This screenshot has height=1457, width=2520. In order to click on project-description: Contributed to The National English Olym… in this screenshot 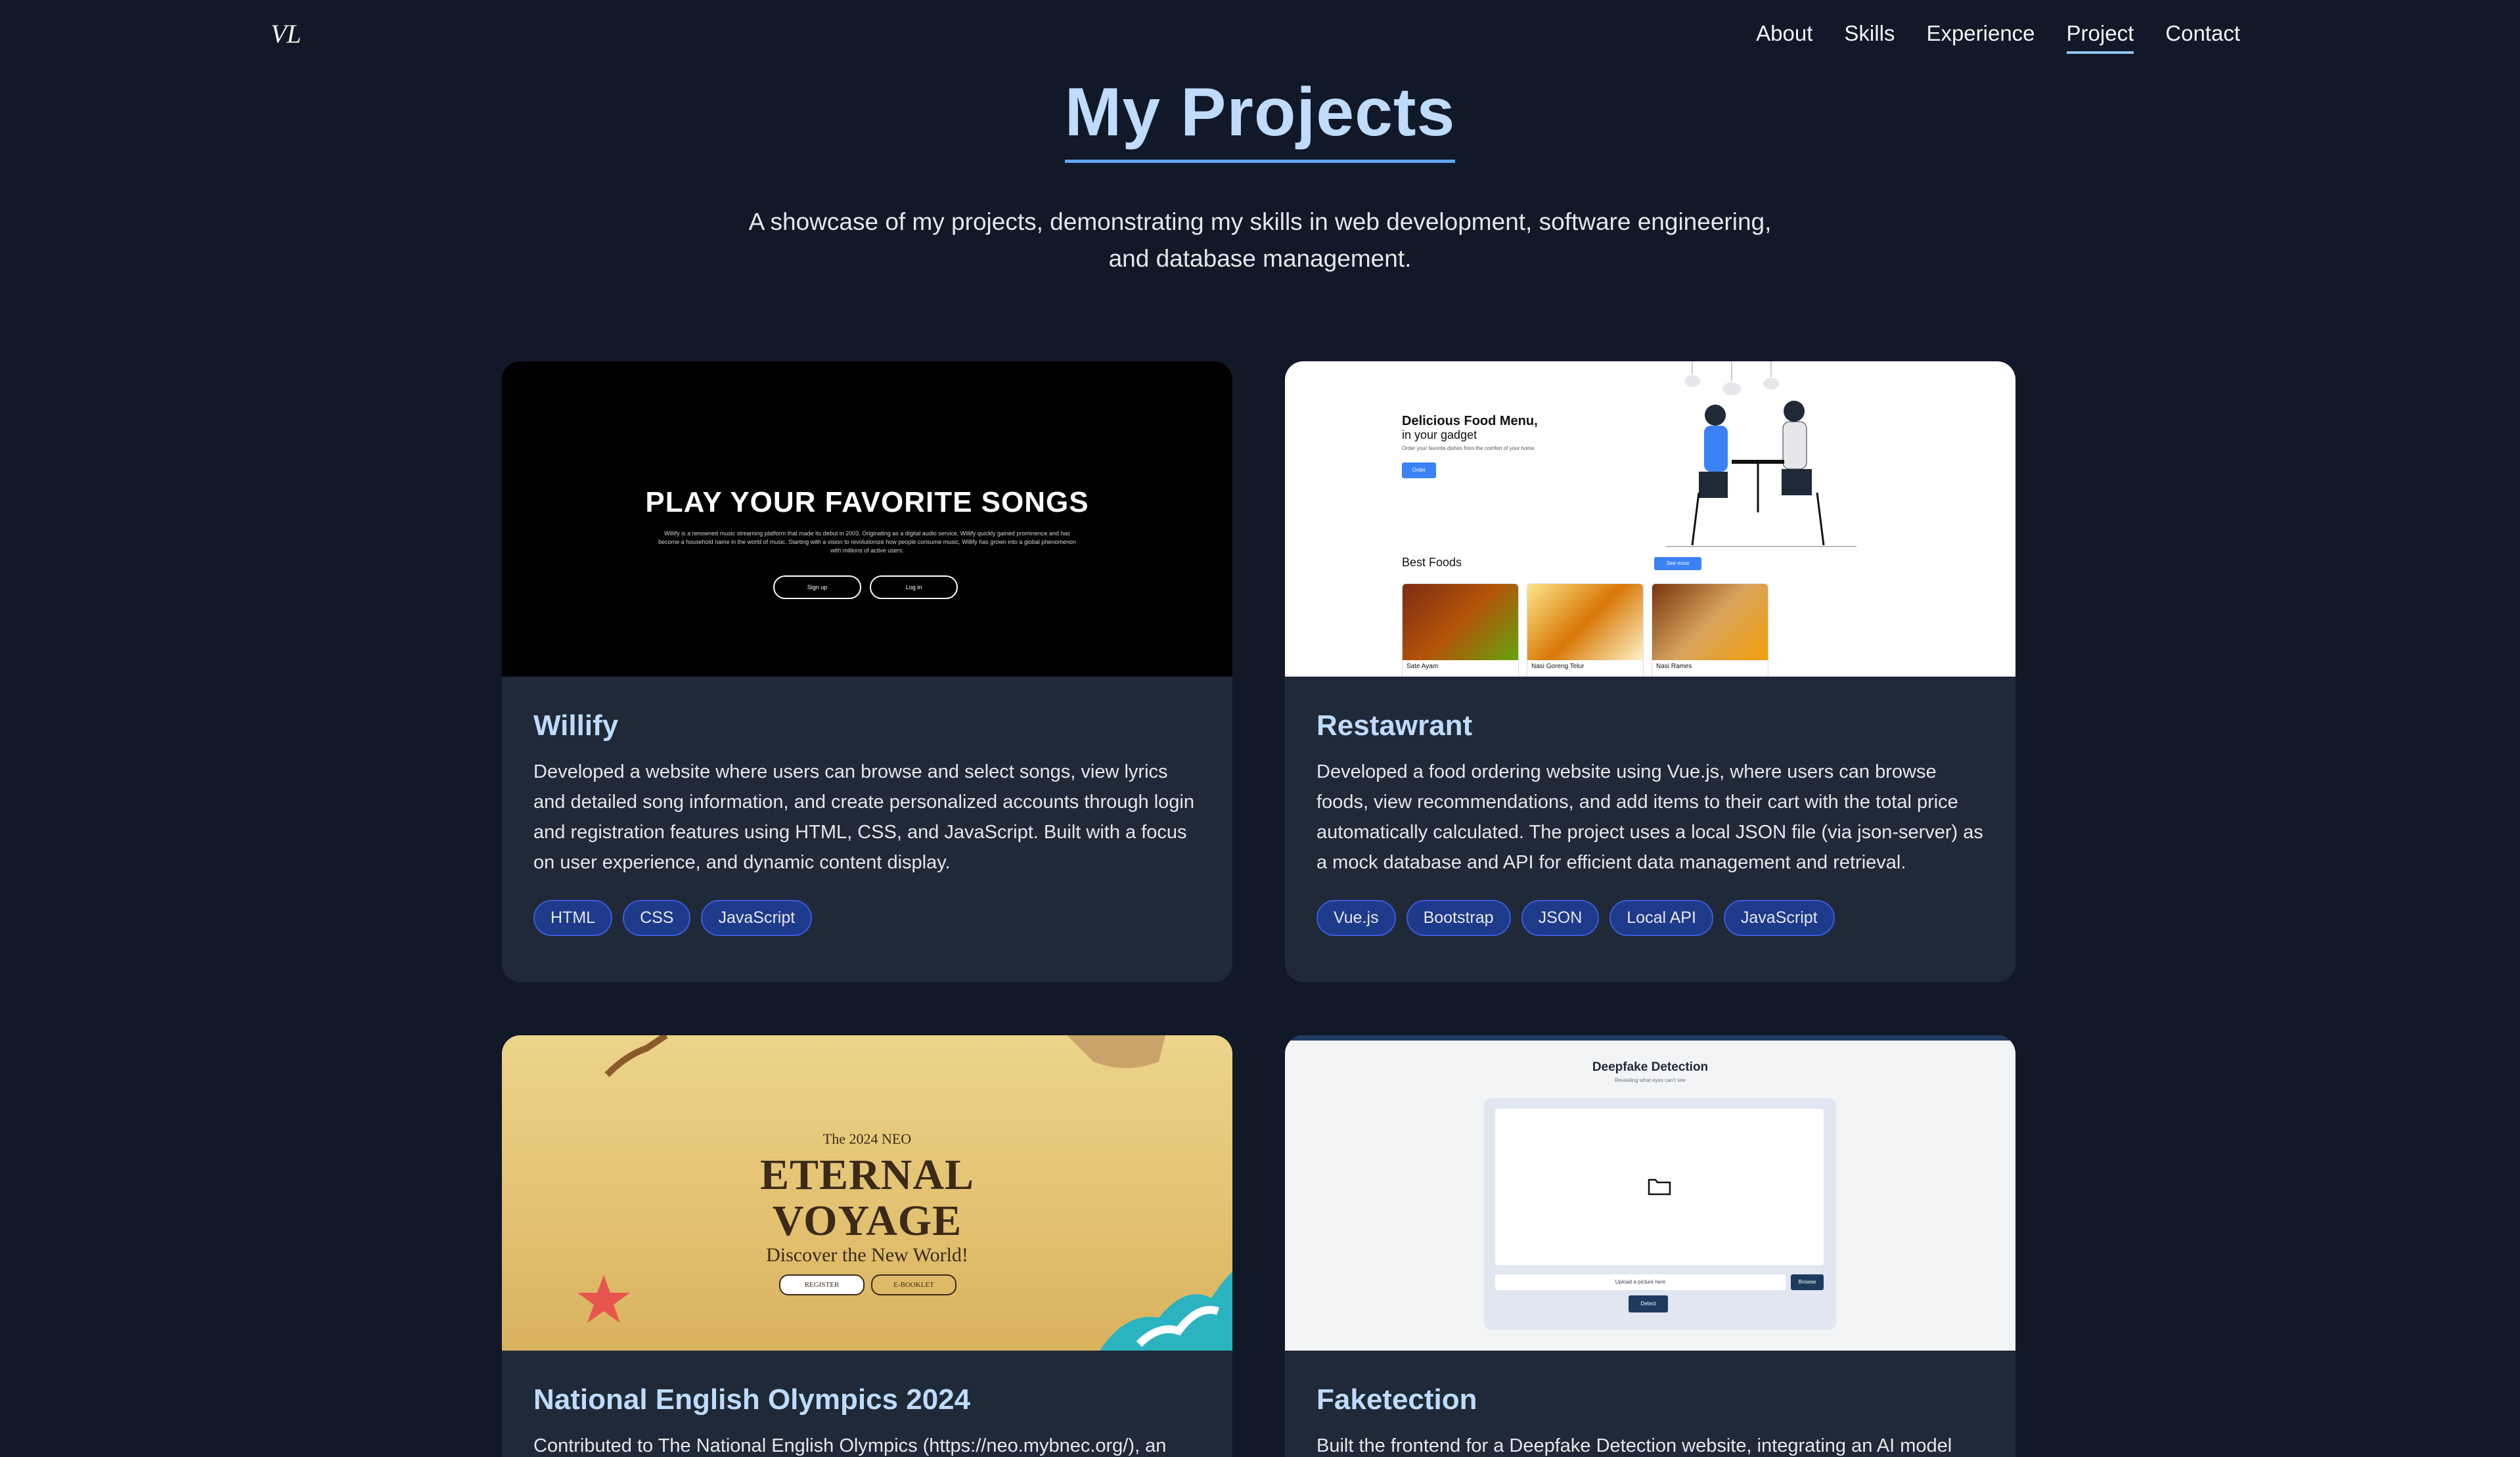, I will do `click(850, 1445)`.